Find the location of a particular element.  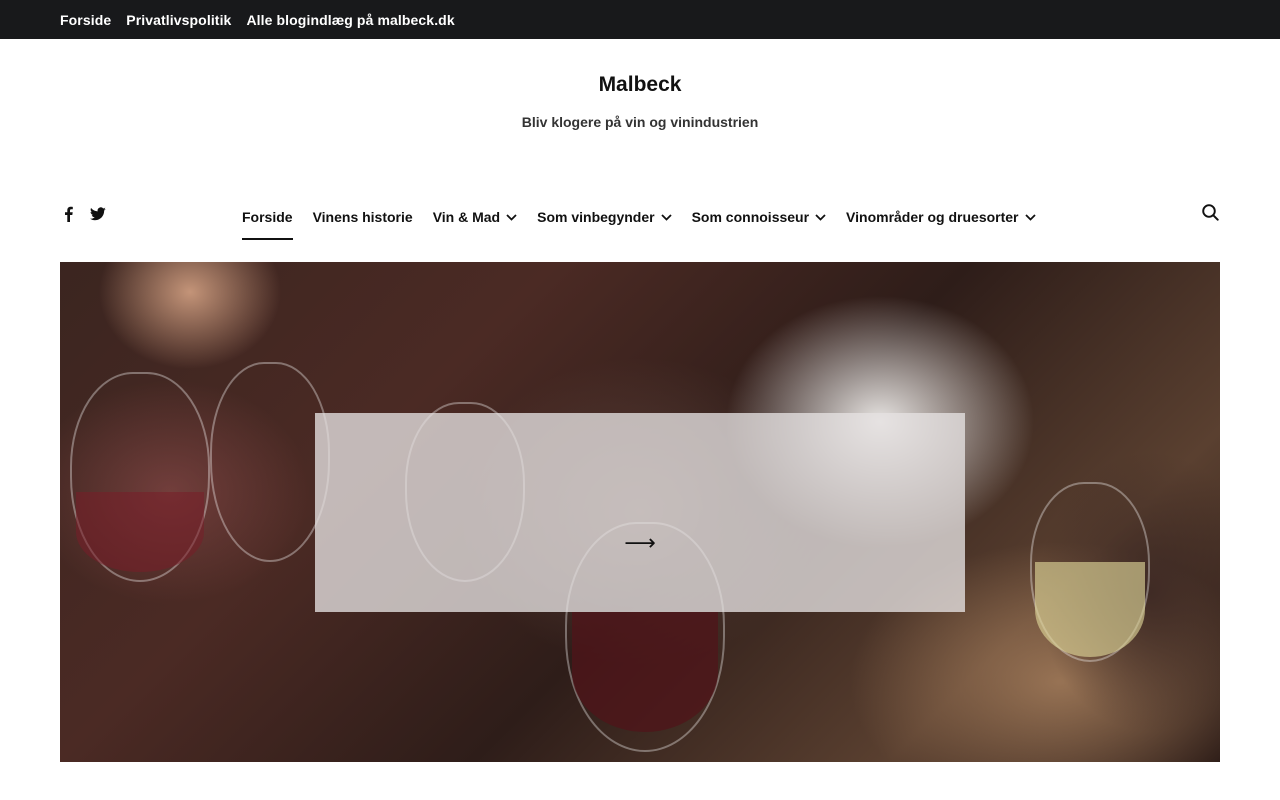

nav-item-vinomraader-og-druesorter: Vinområder og druesorter is located at coordinates (941, 217).